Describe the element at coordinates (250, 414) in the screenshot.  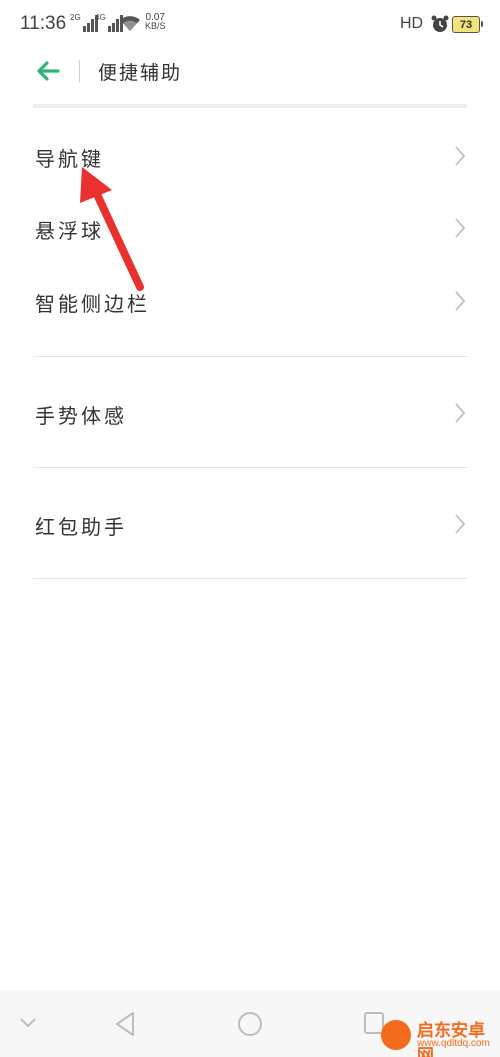
I see `list-item-gestures: 手势体感` at that location.